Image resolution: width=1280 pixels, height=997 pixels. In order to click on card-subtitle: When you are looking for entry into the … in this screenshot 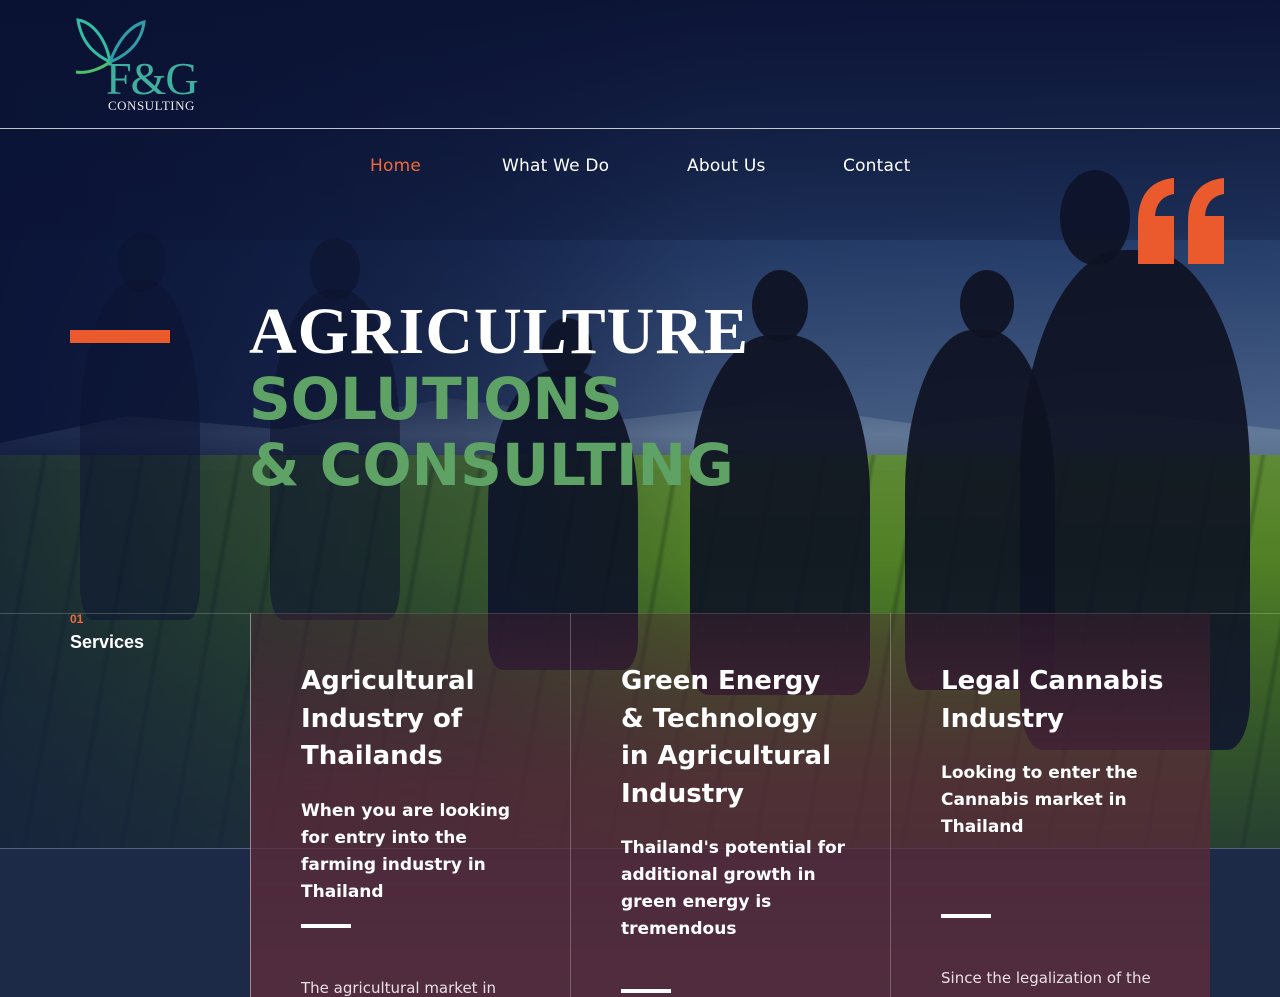, I will do `click(406, 851)`.